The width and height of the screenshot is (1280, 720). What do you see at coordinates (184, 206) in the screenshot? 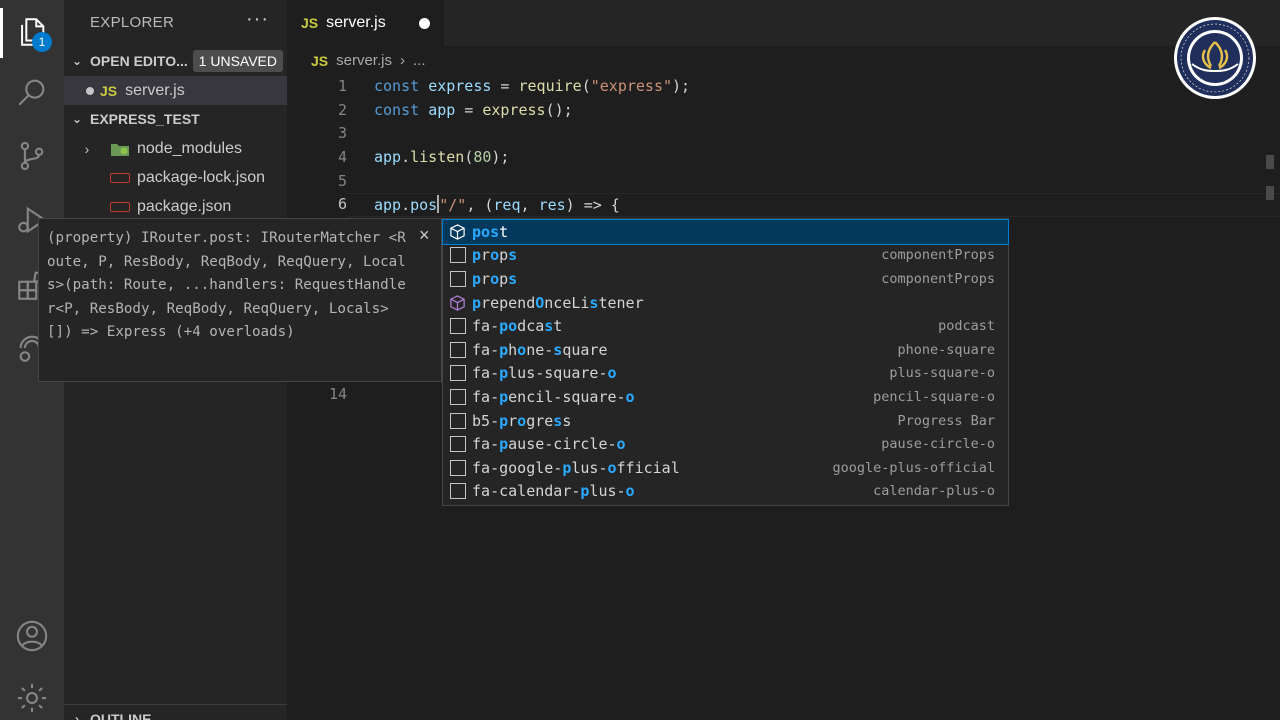
I see `tree-item-label: package.json` at bounding box center [184, 206].